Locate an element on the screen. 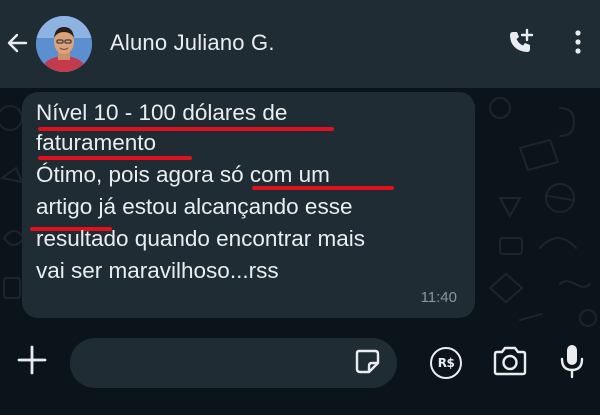 The image size is (600, 415). message-line: vai ser maravilhoso...rss is located at coordinates (157, 270).